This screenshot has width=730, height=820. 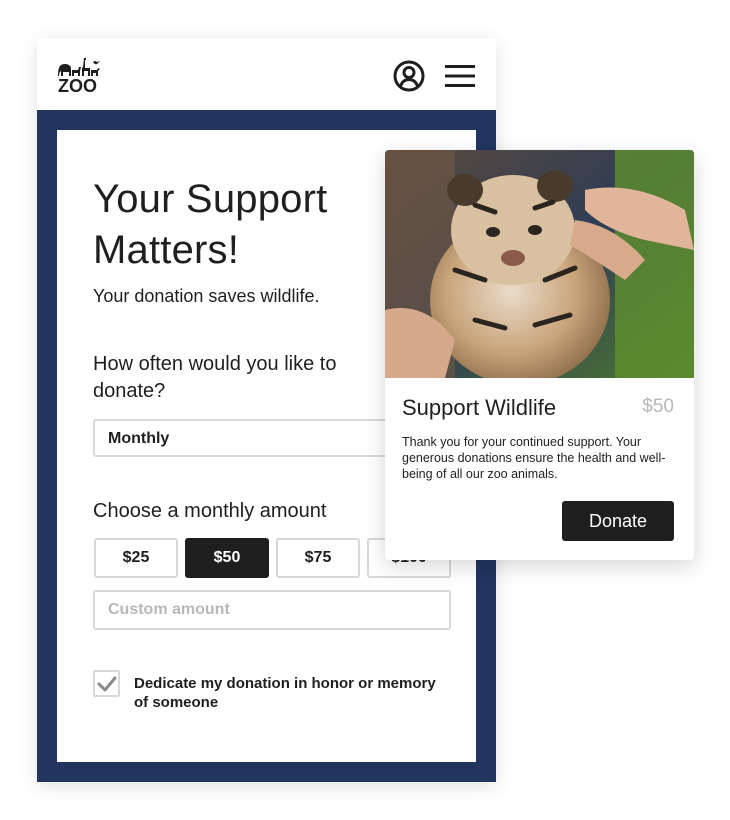 What do you see at coordinates (77, 86) in the screenshot?
I see `logo-text: ZOO` at bounding box center [77, 86].